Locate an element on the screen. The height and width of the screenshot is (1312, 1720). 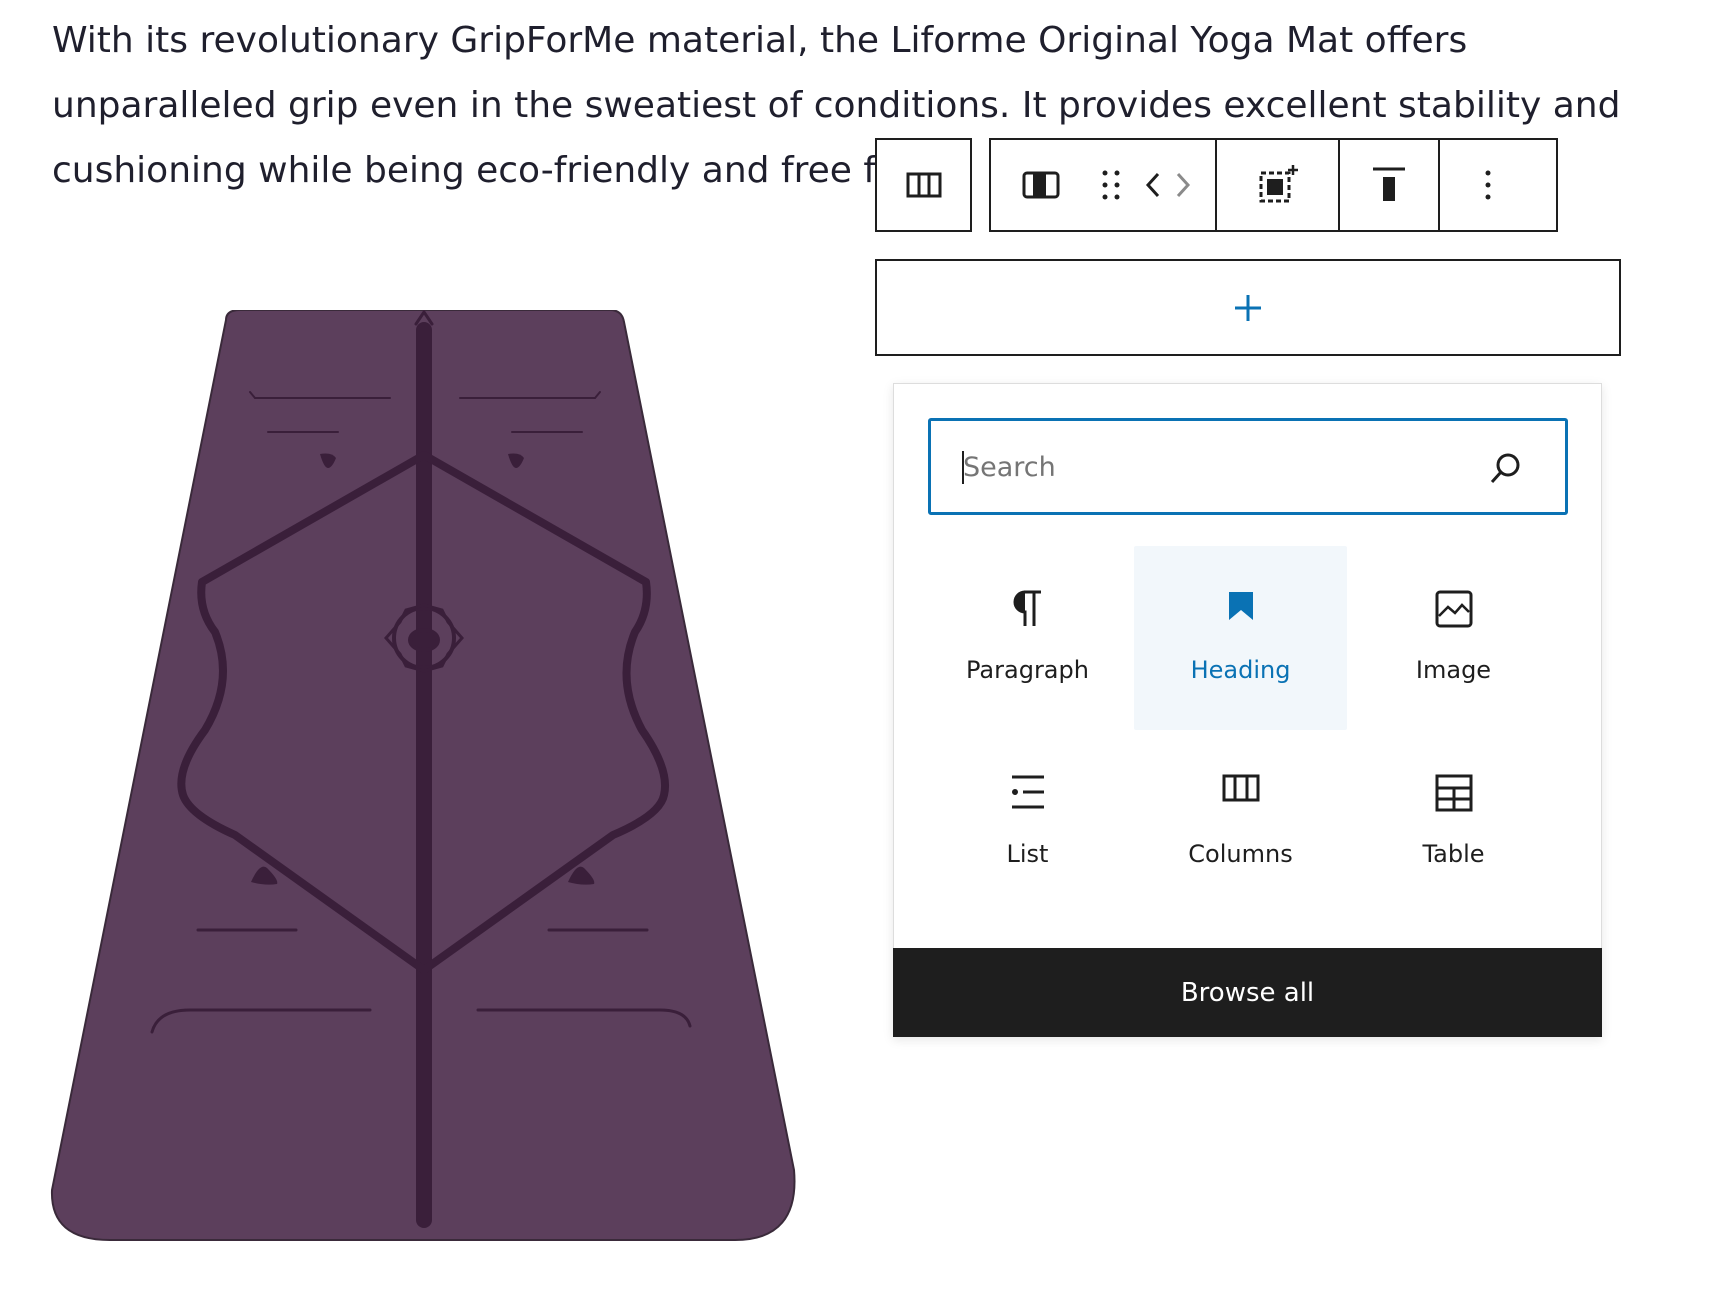
block-label: Columns is located at coordinates (1240, 854).